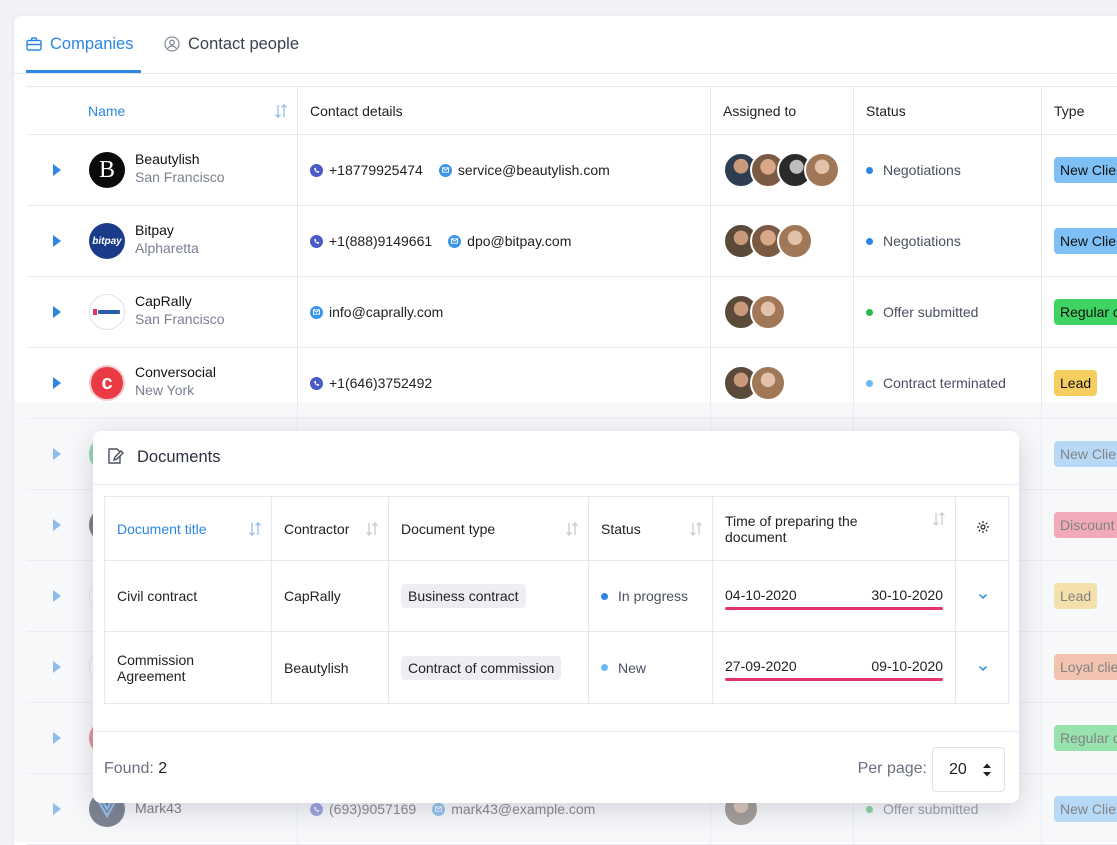 This screenshot has width=1117, height=845. Describe the element at coordinates (782, 110) in the screenshot. I see `column-header-assigned: Assigned to` at that location.